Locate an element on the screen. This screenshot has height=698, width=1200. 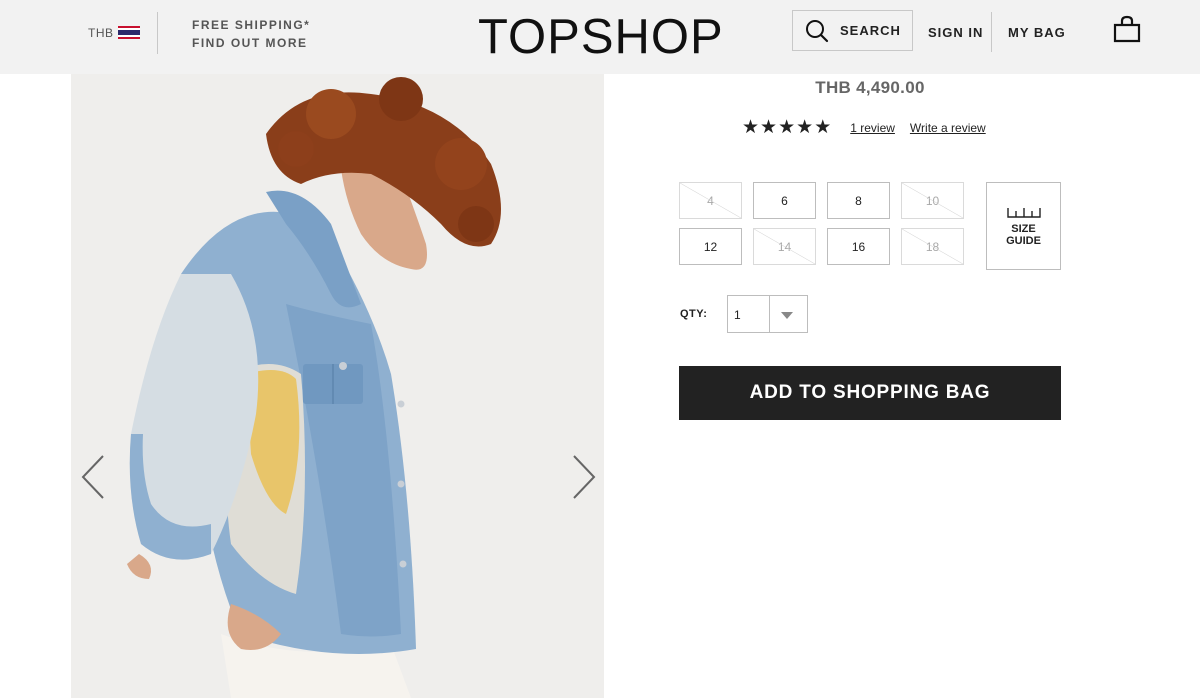
qty-select: 1 is located at coordinates (767, 314).